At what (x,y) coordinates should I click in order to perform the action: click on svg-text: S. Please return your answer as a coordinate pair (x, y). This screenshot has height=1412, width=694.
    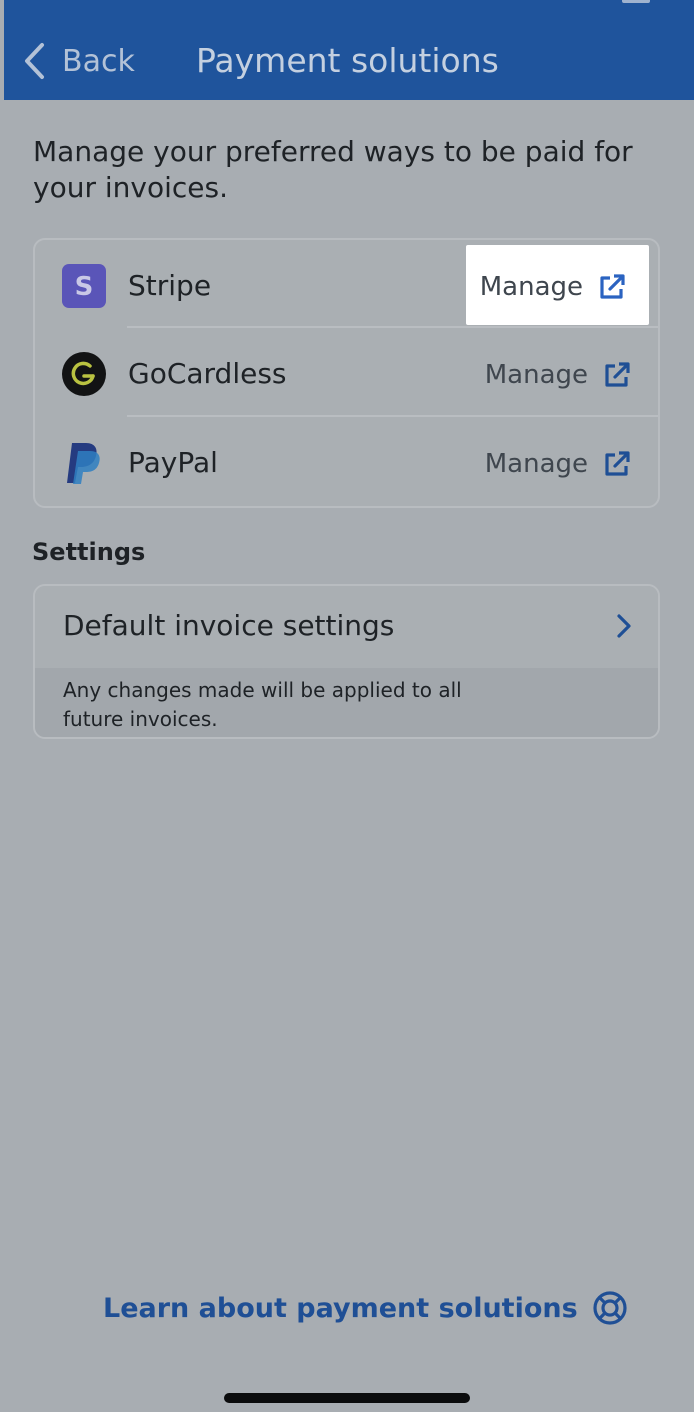
    Looking at the image, I should click on (84, 287).